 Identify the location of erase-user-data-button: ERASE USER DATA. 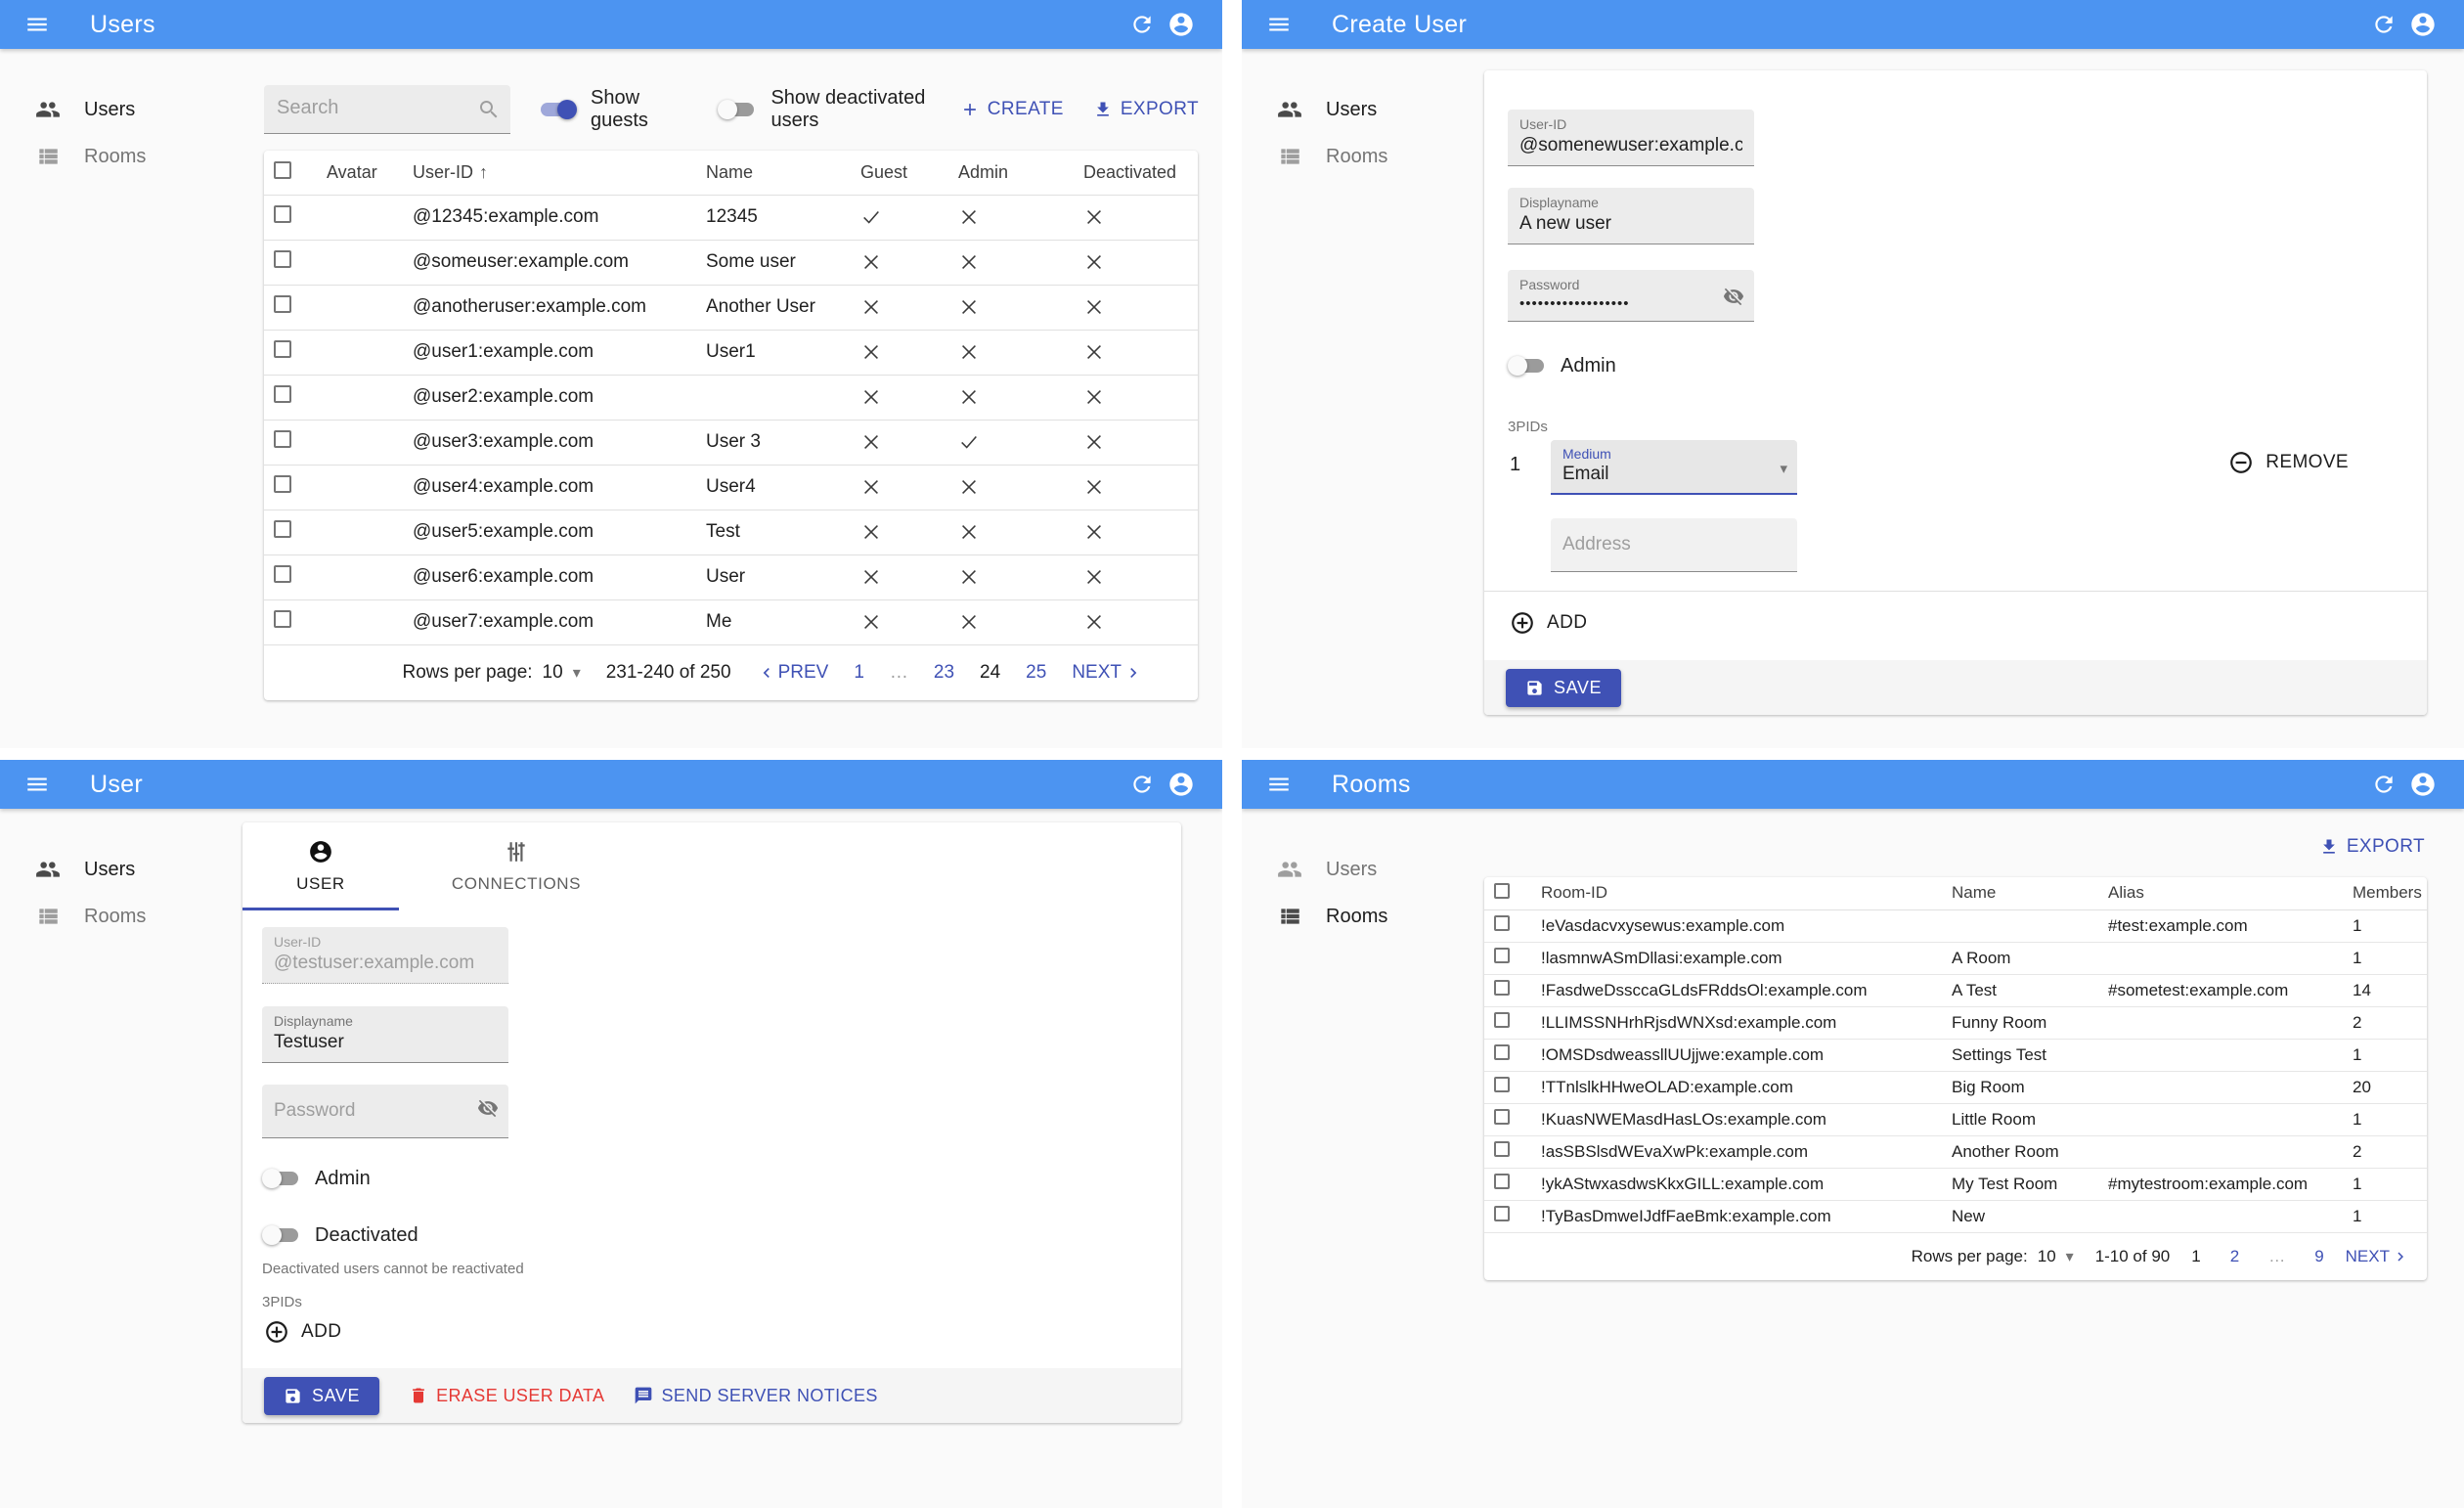
(506, 1396).